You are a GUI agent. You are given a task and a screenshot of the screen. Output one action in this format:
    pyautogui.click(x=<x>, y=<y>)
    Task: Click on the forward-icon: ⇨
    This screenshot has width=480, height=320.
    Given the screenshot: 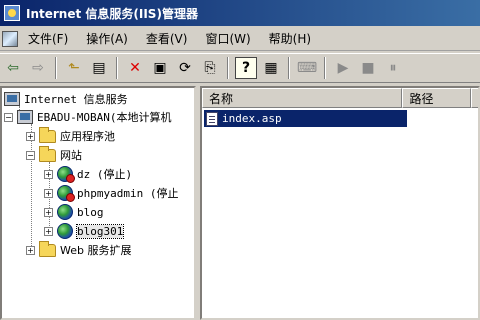 What is the action you would take?
    pyautogui.click(x=38, y=68)
    